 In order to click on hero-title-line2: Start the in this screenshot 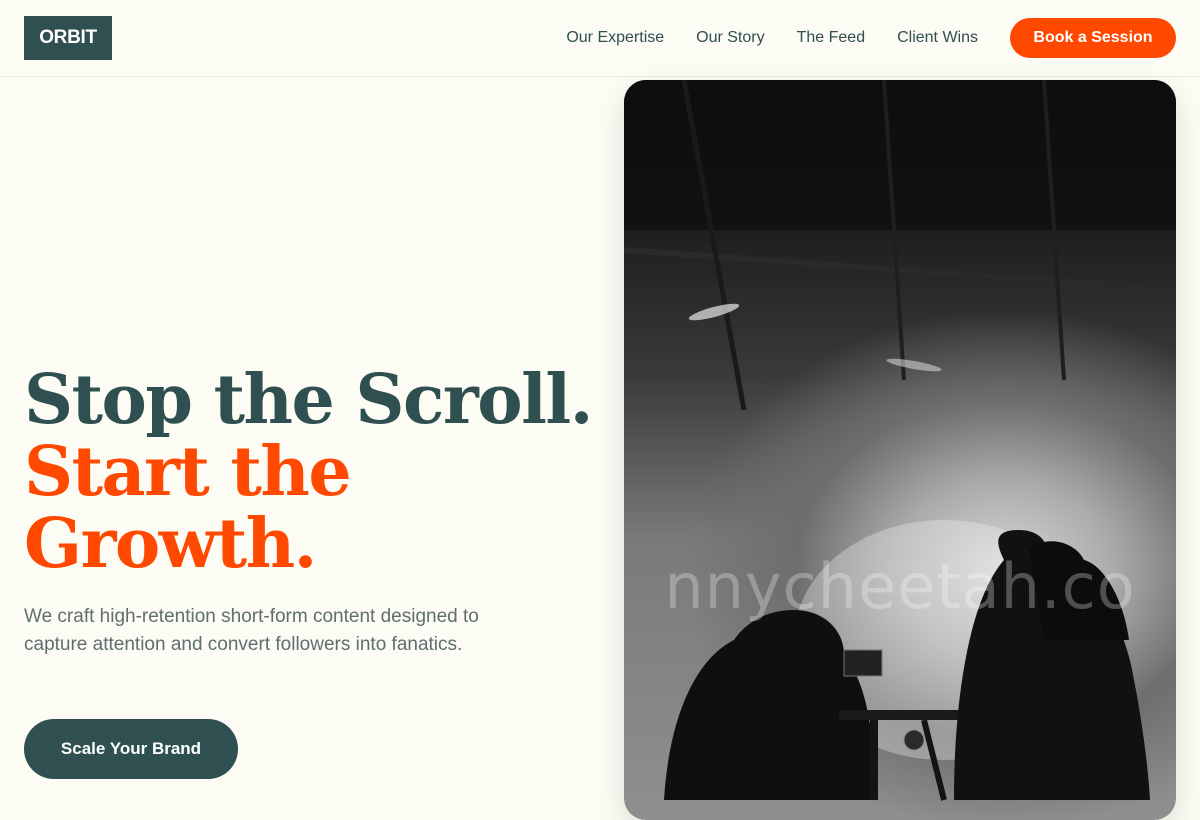, I will do `click(188, 472)`.